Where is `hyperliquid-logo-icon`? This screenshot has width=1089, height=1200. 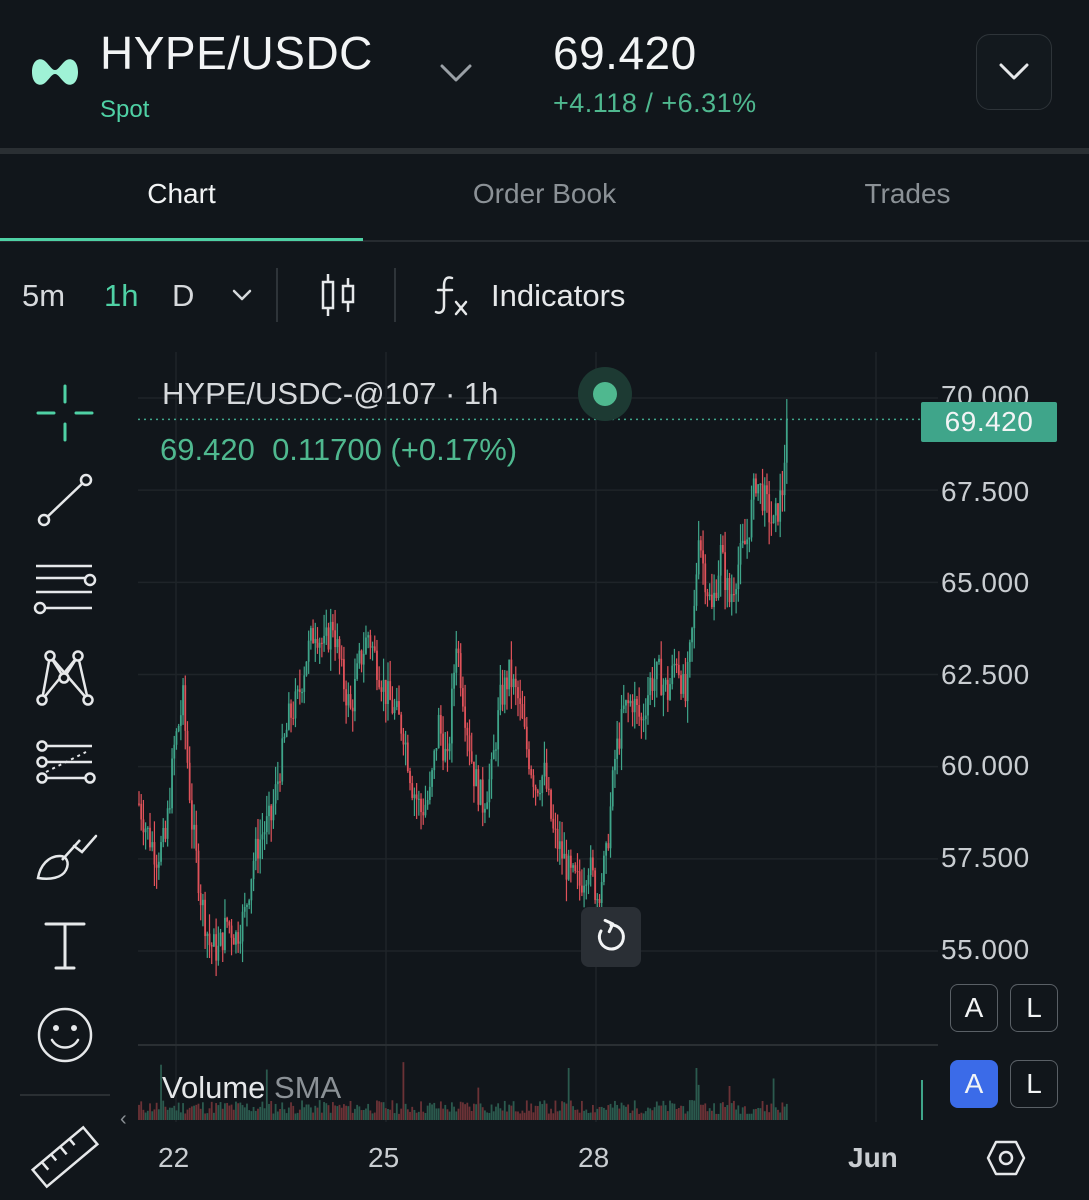 hyperliquid-logo-icon is located at coordinates (55, 72).